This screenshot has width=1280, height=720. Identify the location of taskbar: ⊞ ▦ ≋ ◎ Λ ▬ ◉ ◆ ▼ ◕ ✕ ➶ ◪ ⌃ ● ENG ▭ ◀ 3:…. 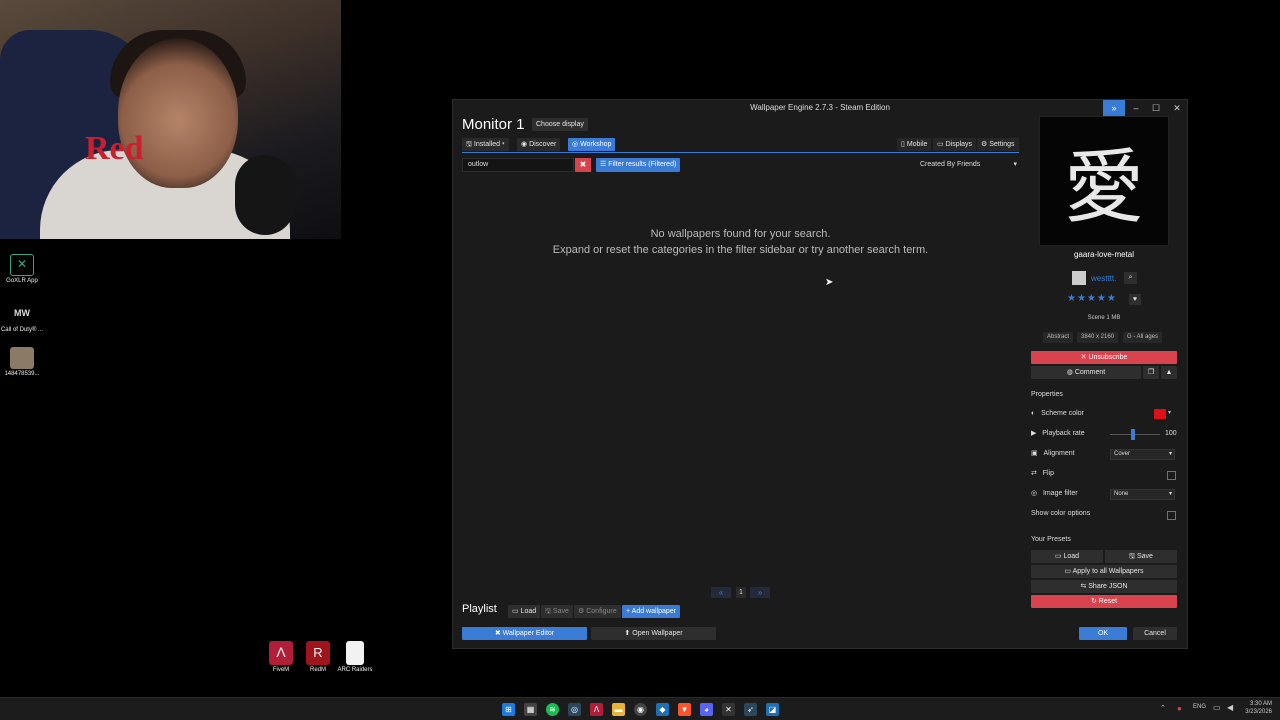
(640, 708).